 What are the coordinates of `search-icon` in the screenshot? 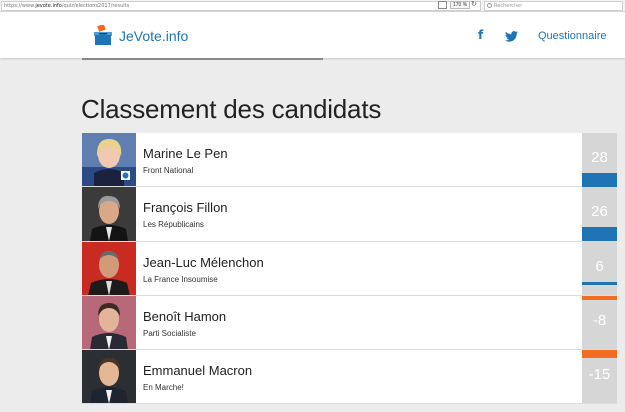 It's located at (489, 5).